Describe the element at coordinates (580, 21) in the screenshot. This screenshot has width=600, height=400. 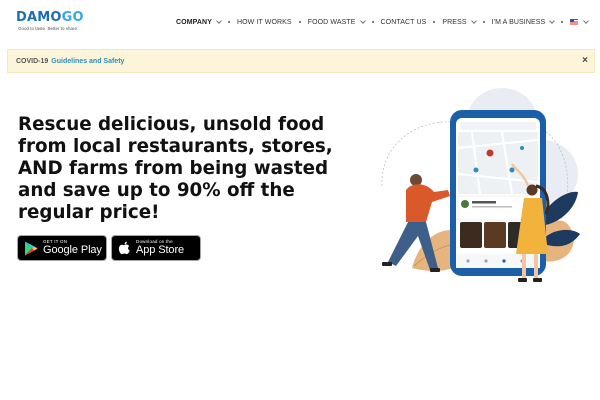
I see `language-selector` at that location.